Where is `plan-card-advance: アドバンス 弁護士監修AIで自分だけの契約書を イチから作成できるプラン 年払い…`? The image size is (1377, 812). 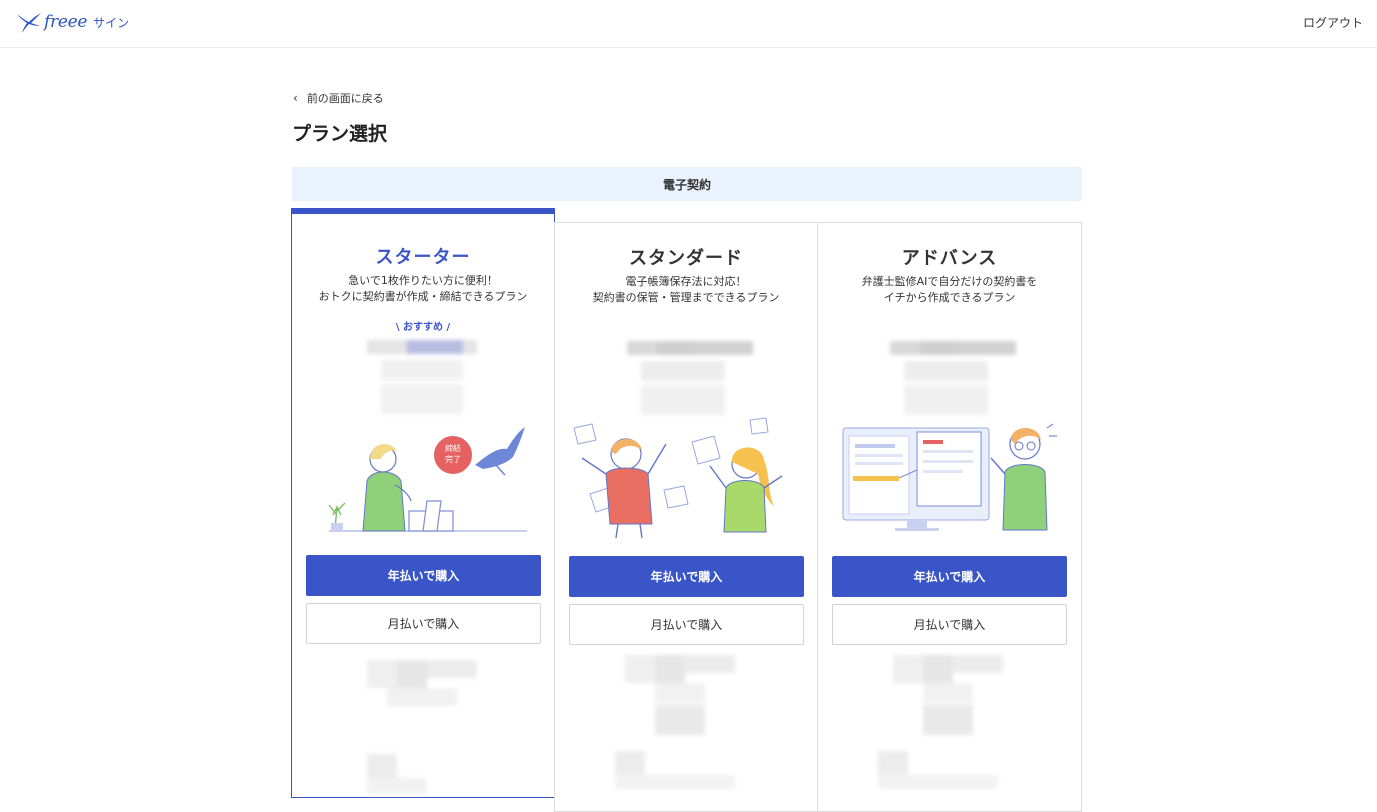
plan-card-advance: アドバンス 弁護士監修AIで自分だけの契約書を イチから作成できるプラン 年払い… is located at coordinates (949, 517).